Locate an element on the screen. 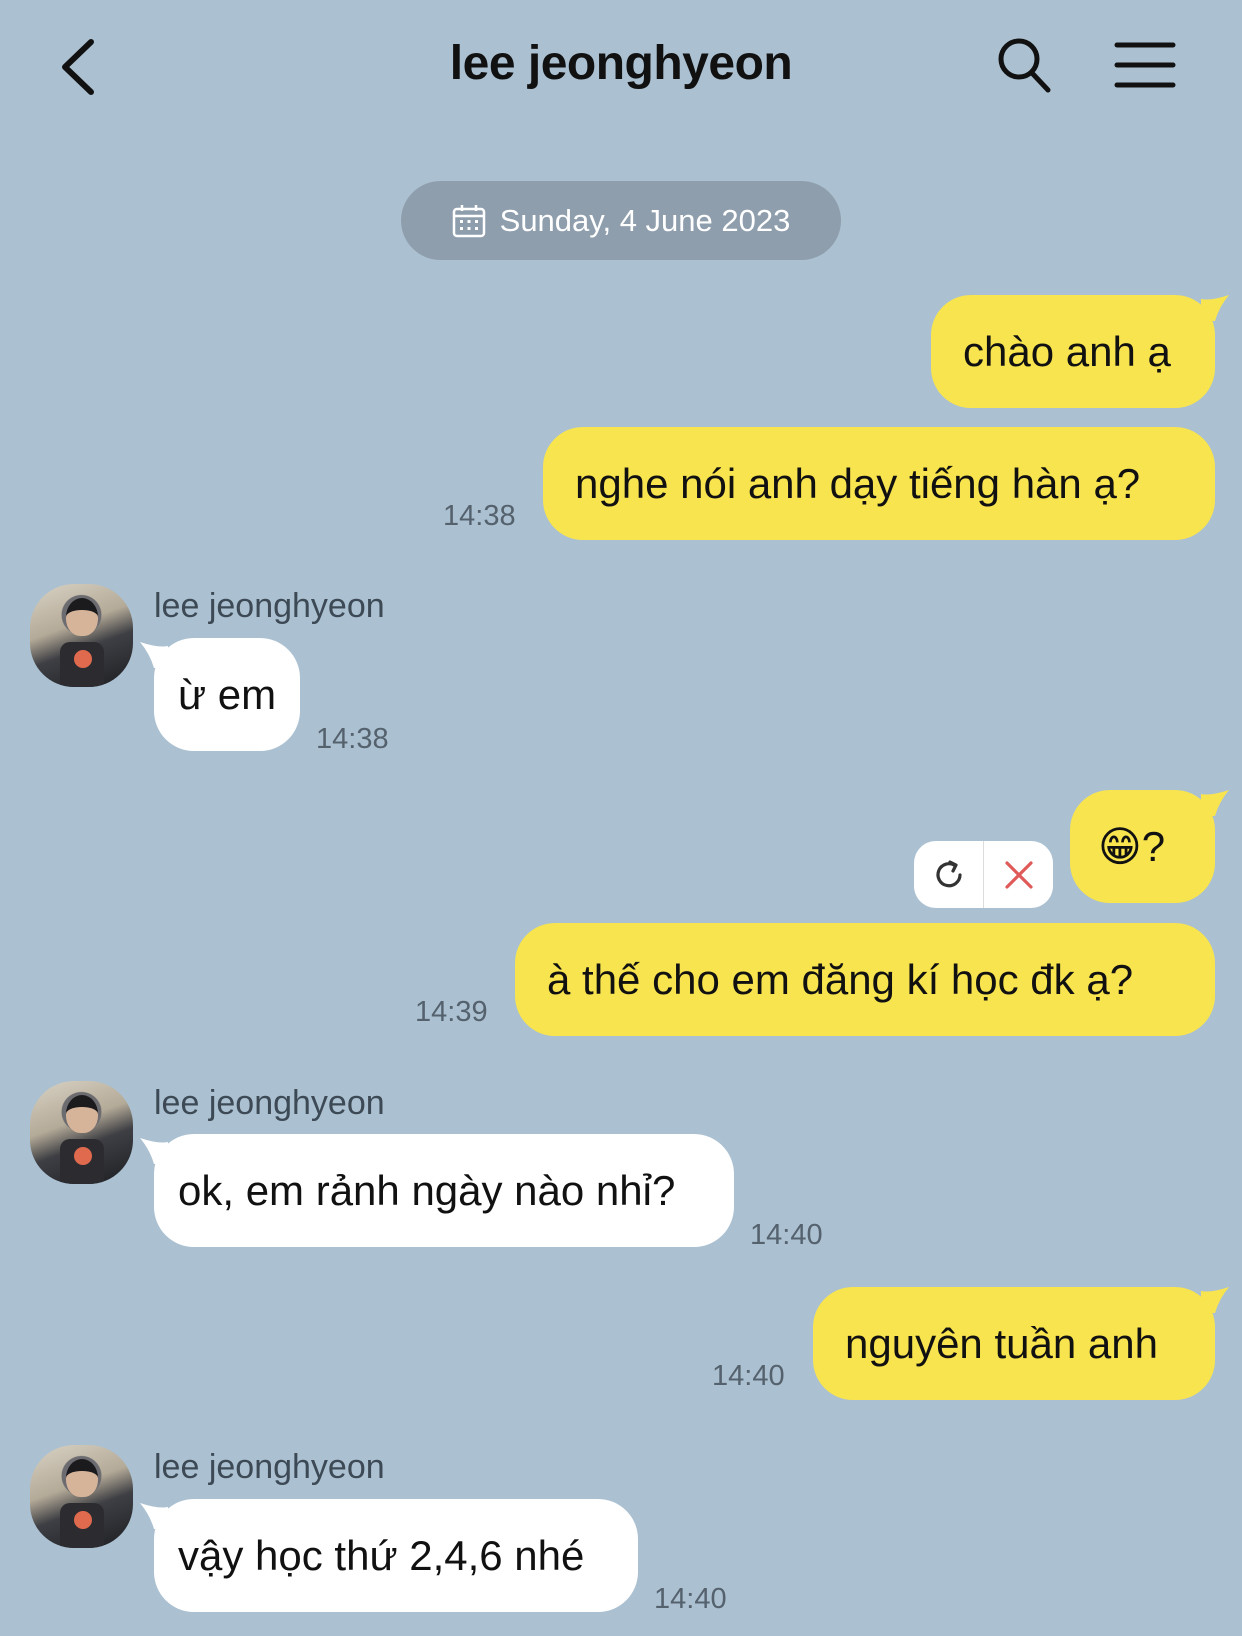 The image size is (1242, 1636). message-text: chào anh ạ is located at coordinates (1067, 351).